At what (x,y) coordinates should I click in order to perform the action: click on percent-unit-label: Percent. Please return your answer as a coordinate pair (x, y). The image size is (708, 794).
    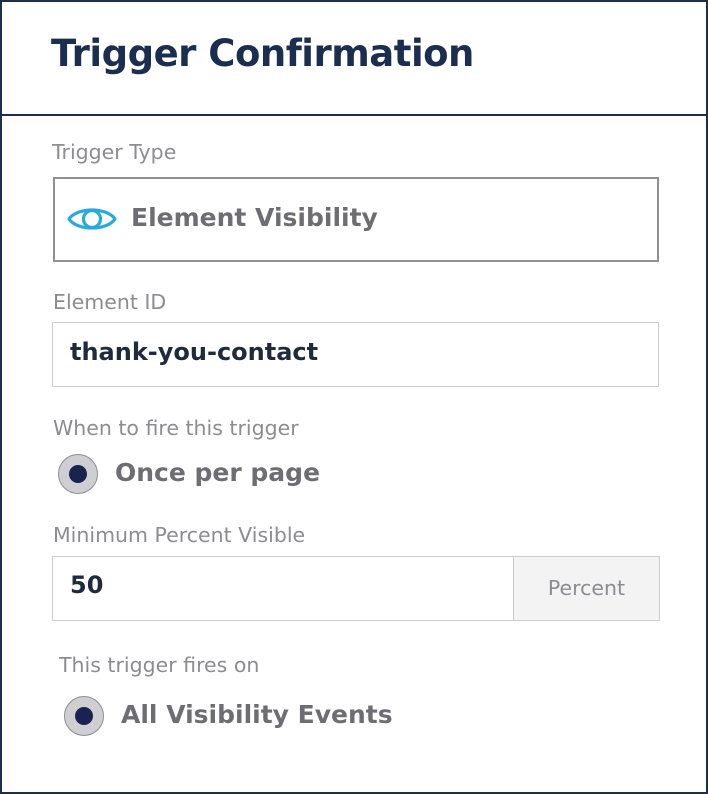
    Looking at the image, I should click on (586, 588).